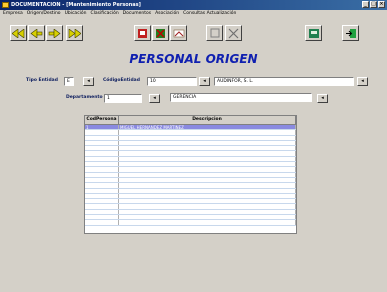 This screenshot has width=387, height=292. I want to click on edit-record-icon, so click(178, 33).